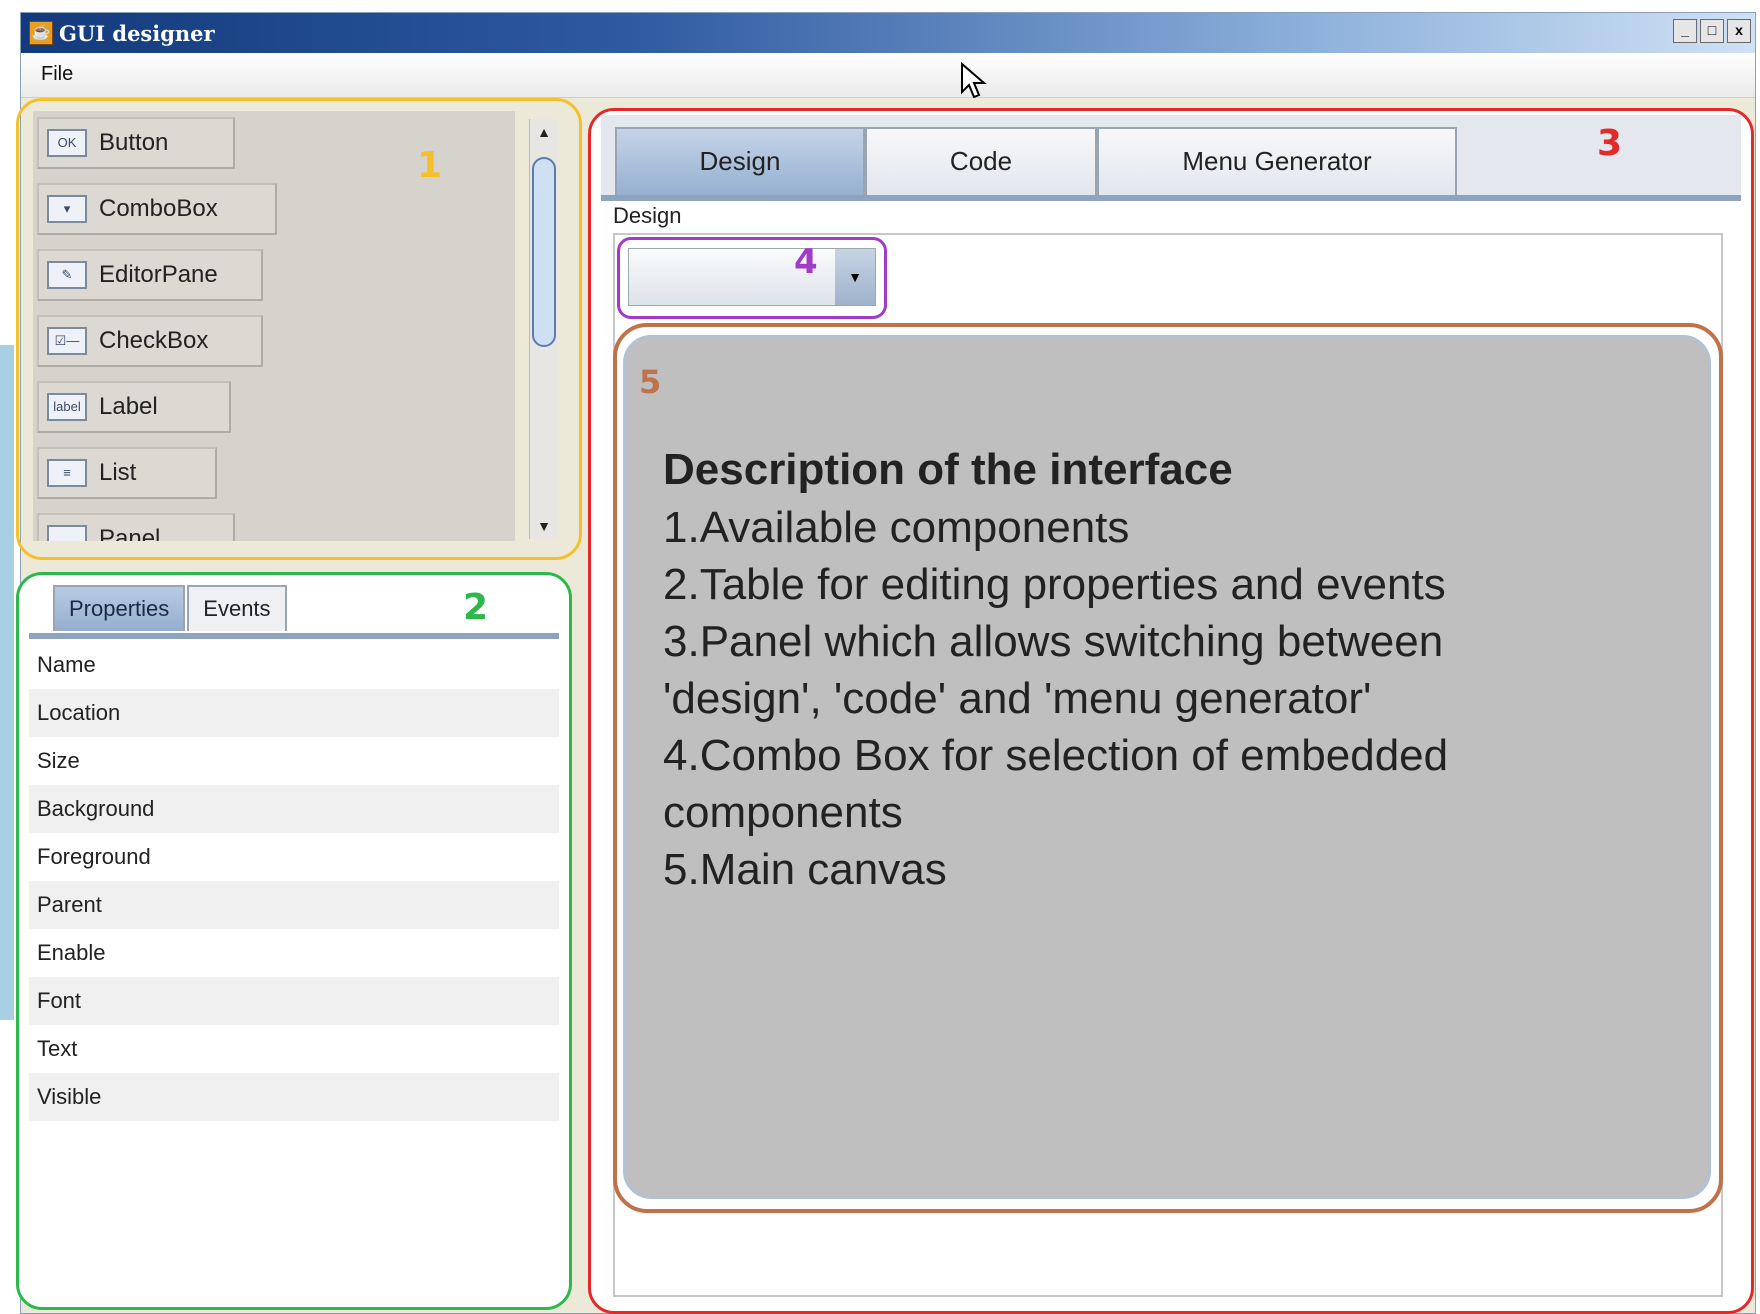  I want to click on palette-item-label: Panel, so click(130, 533).